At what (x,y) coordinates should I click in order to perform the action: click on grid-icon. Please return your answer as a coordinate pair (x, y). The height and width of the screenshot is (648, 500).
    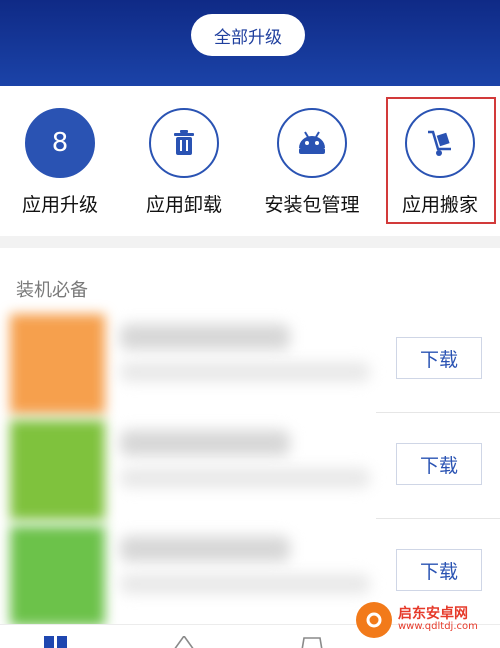
    Looking at the image, I should click on (56, 641).